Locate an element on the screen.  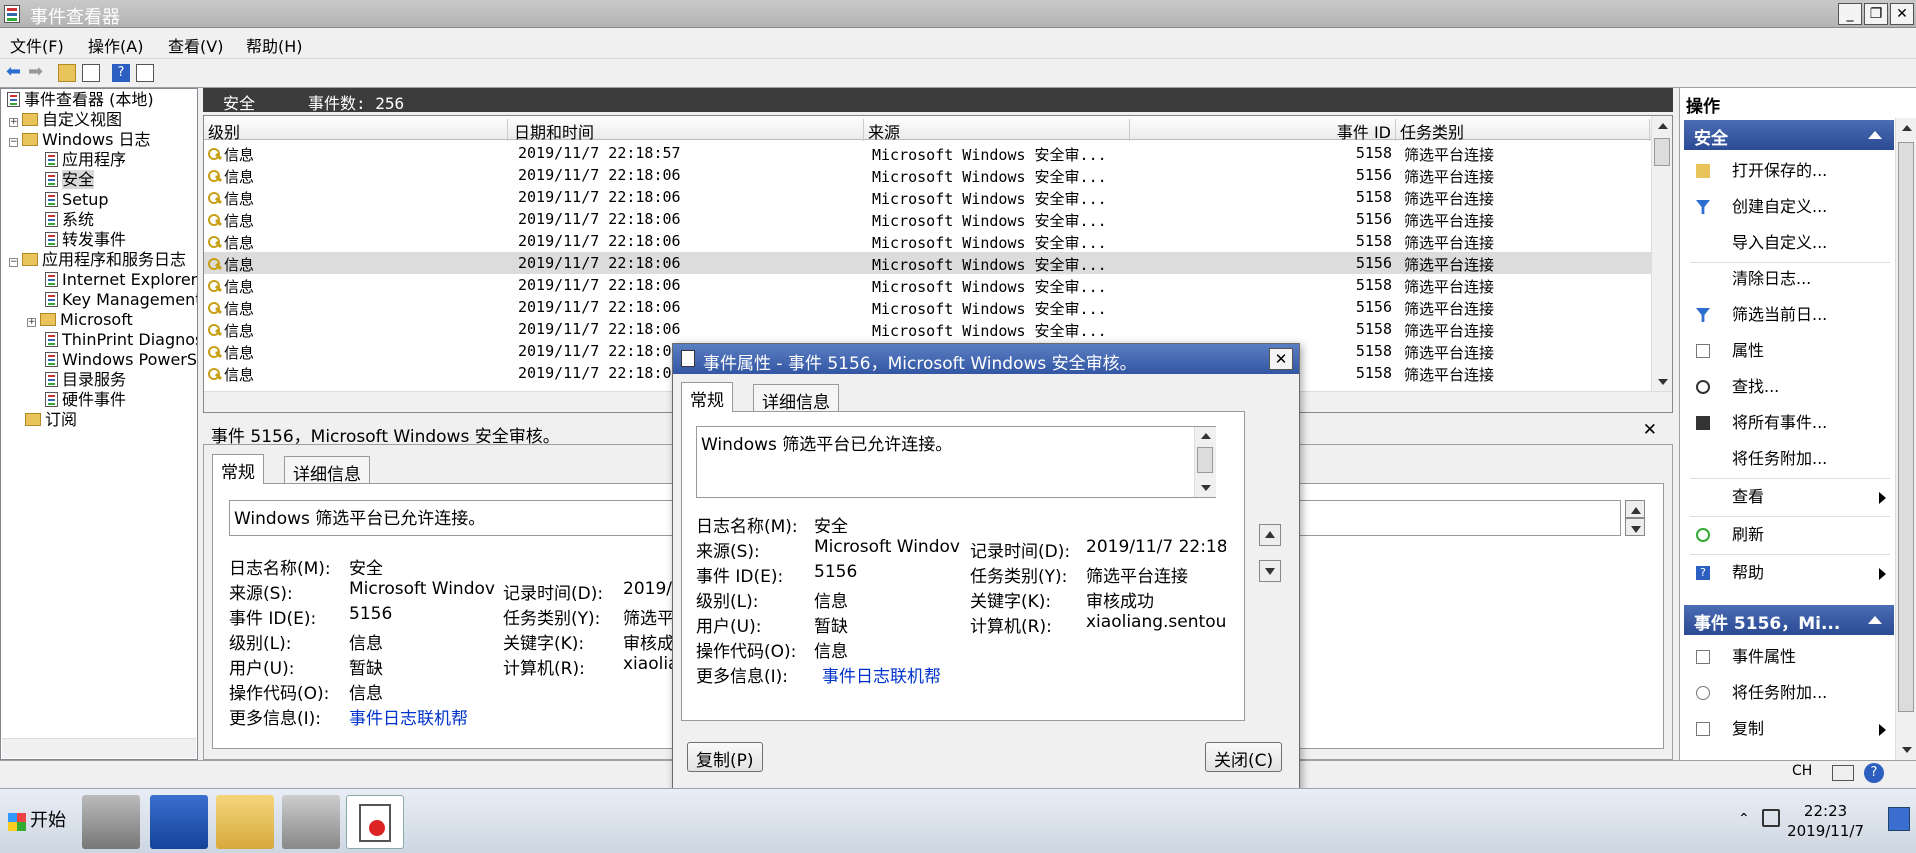
tab-general: 常规 is located at coordinates (238, 469).